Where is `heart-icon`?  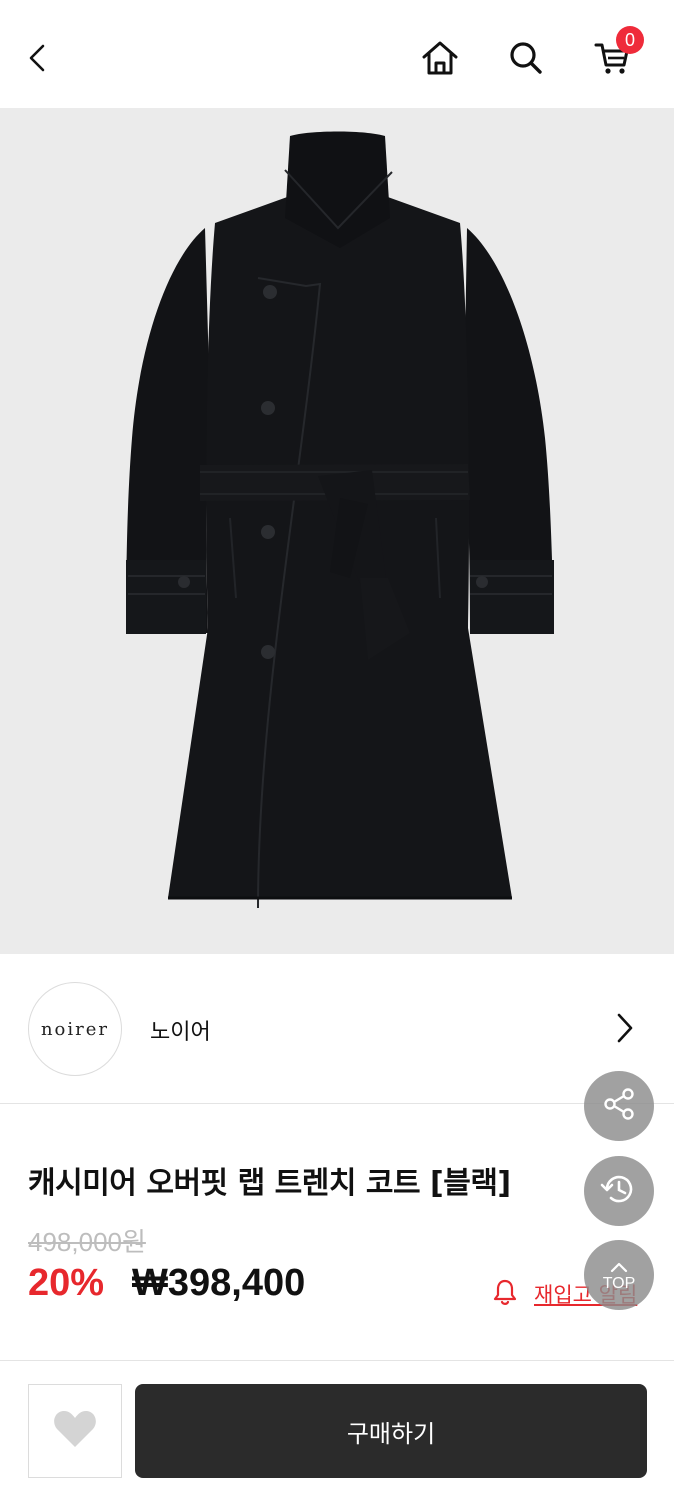
heart-icon is located at coordinates (75, 1431).